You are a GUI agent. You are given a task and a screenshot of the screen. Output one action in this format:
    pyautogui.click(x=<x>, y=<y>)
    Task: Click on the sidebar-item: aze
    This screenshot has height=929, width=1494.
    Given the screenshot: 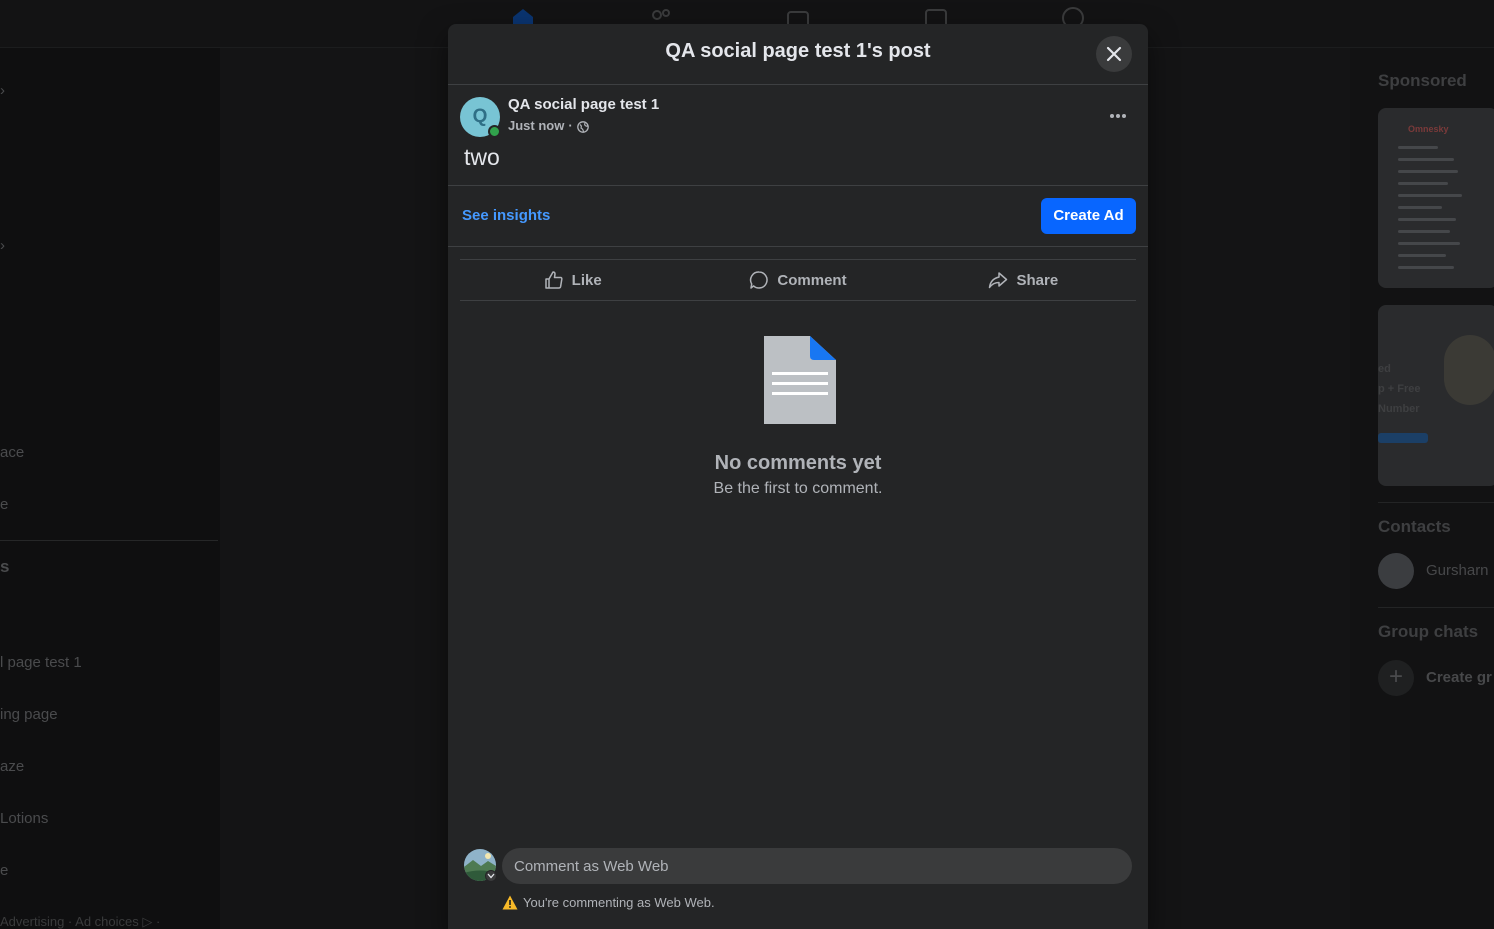 What is the action you would take?
    pyautogui.click(x=12, y=766)
    